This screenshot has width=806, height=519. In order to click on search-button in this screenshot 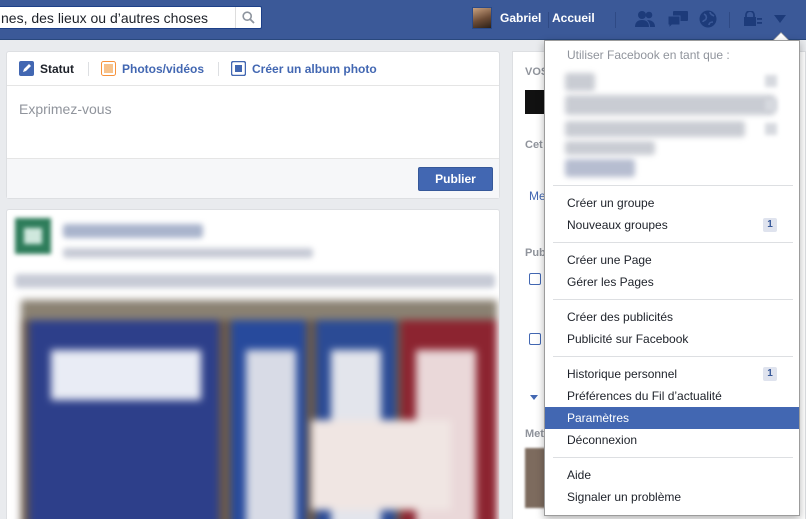, I will do `click(248, 17)`.